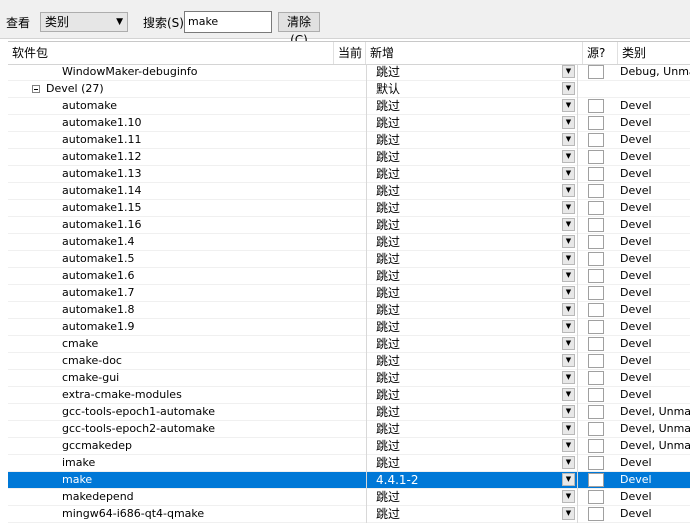 This screenshot has height=527, width=690. What do you see at coordinates (349, 463) in the screenshot?
I see `table-row: imake 跳过 ▼ Devel` at bounding box center [349, 463].